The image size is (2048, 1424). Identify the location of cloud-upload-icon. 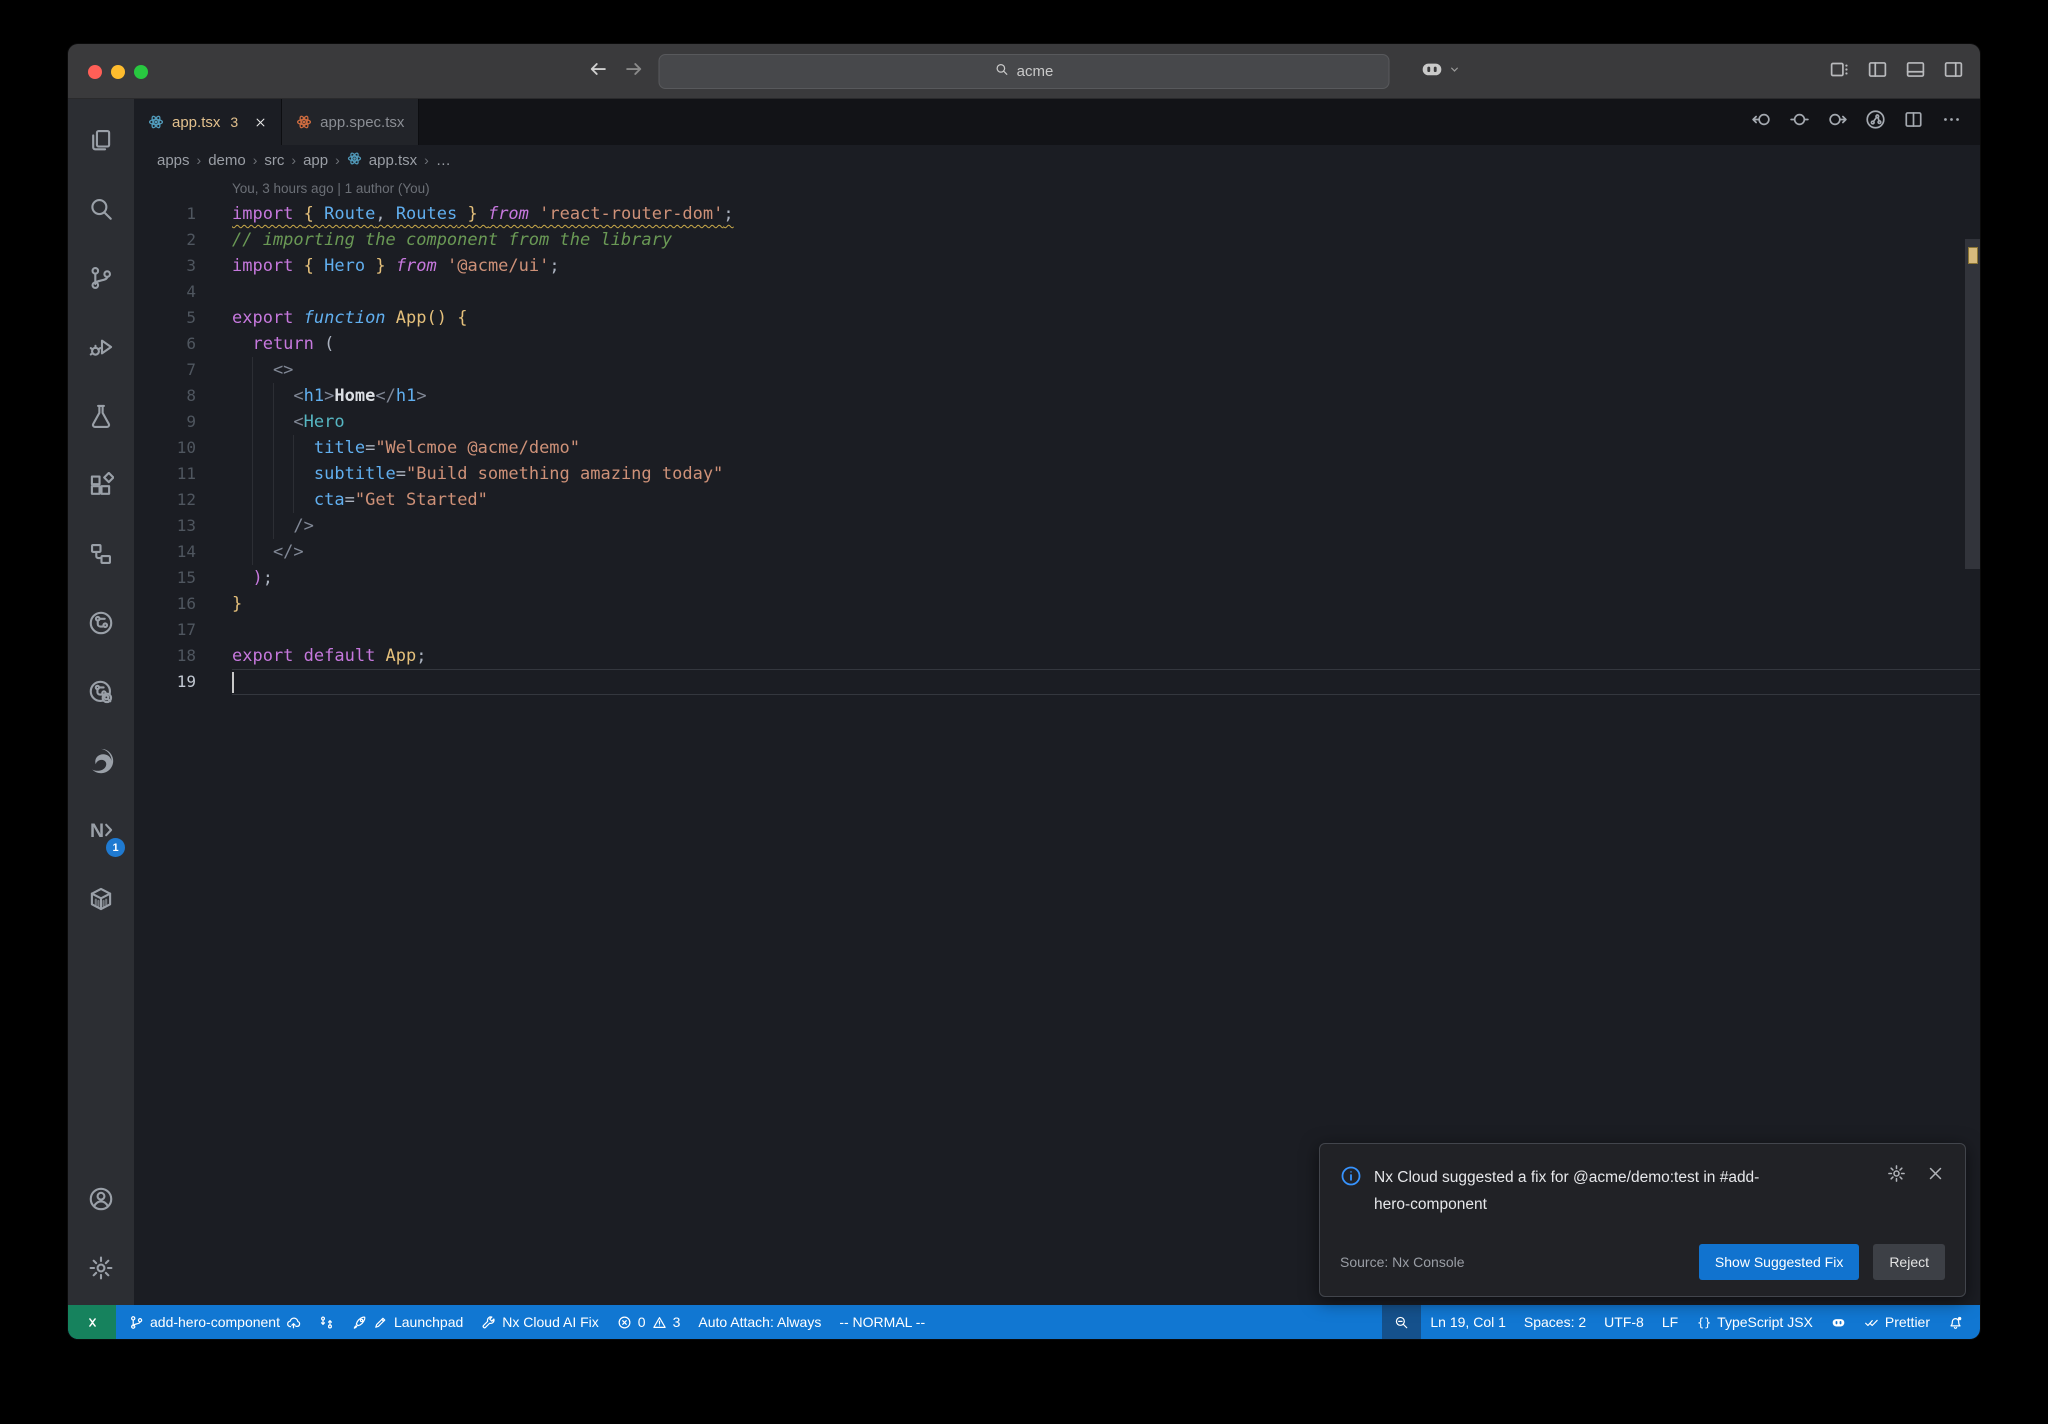
(293, 1322).